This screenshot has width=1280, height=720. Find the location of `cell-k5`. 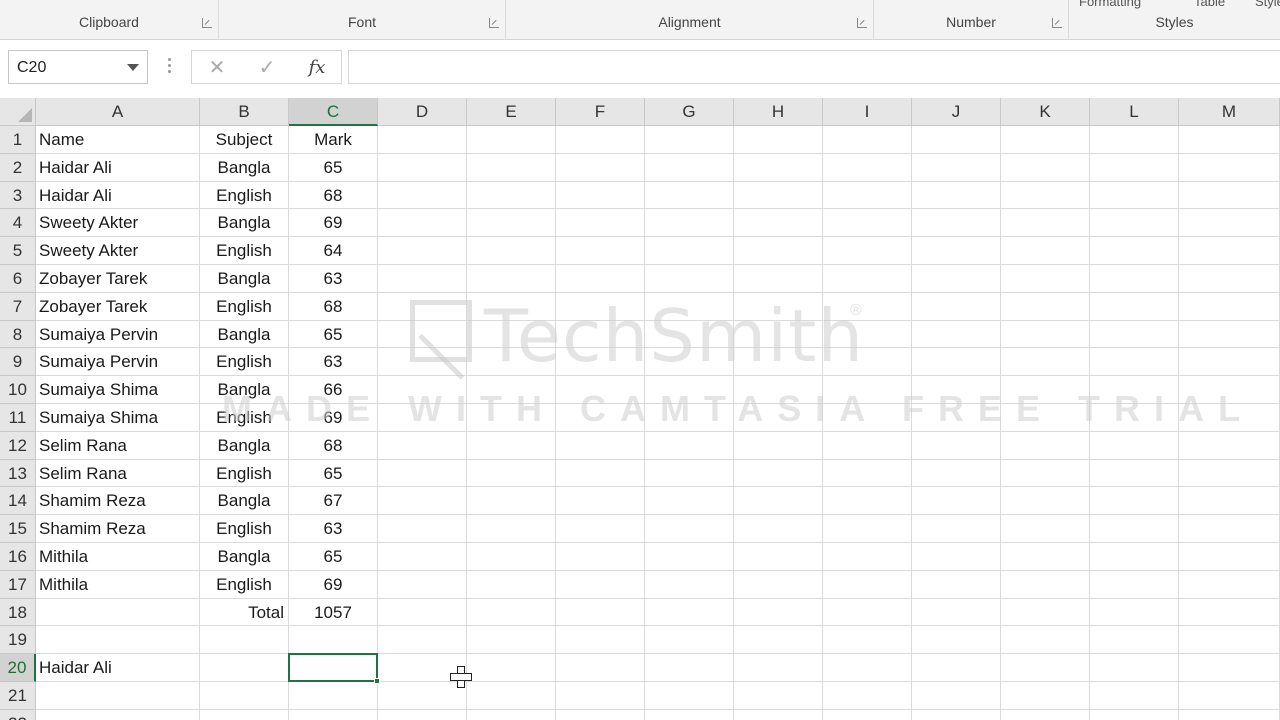

cell-k5 is located at coordinates (1045, 251).